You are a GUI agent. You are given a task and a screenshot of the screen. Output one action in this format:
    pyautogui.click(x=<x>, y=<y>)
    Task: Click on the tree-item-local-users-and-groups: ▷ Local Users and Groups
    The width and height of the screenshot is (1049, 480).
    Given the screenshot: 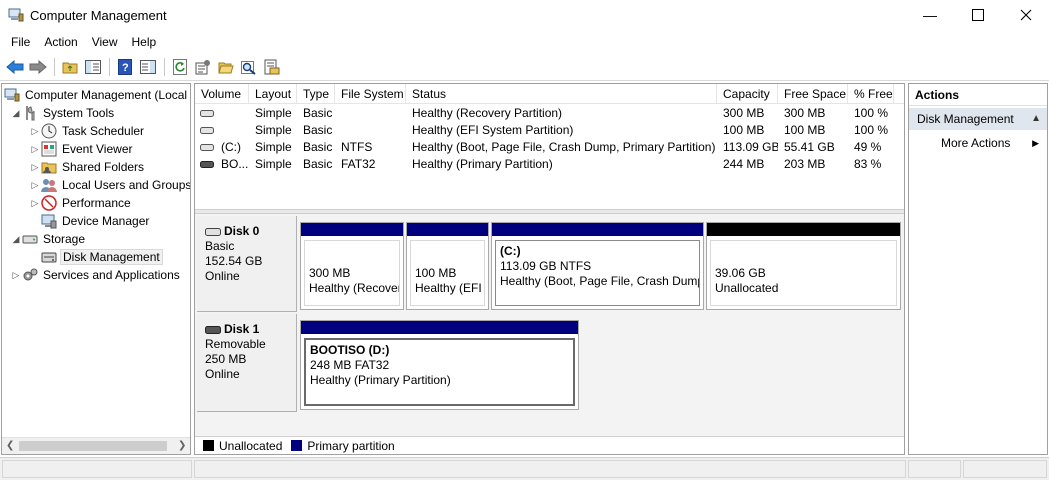 What is the action you would take?
    pyautogui.click(x=109, y=185)
    